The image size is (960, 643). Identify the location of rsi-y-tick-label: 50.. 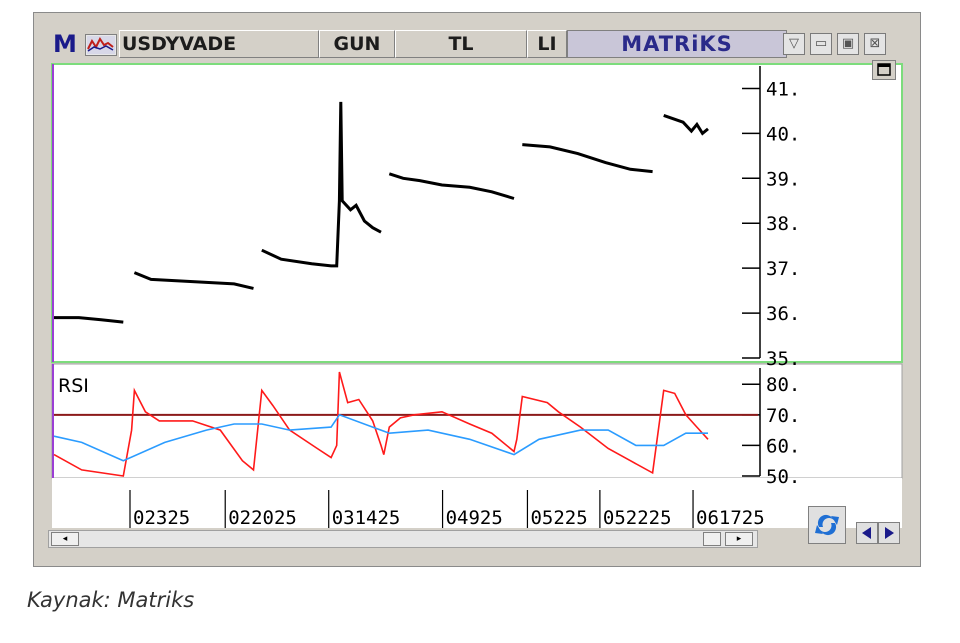
(783, 477).